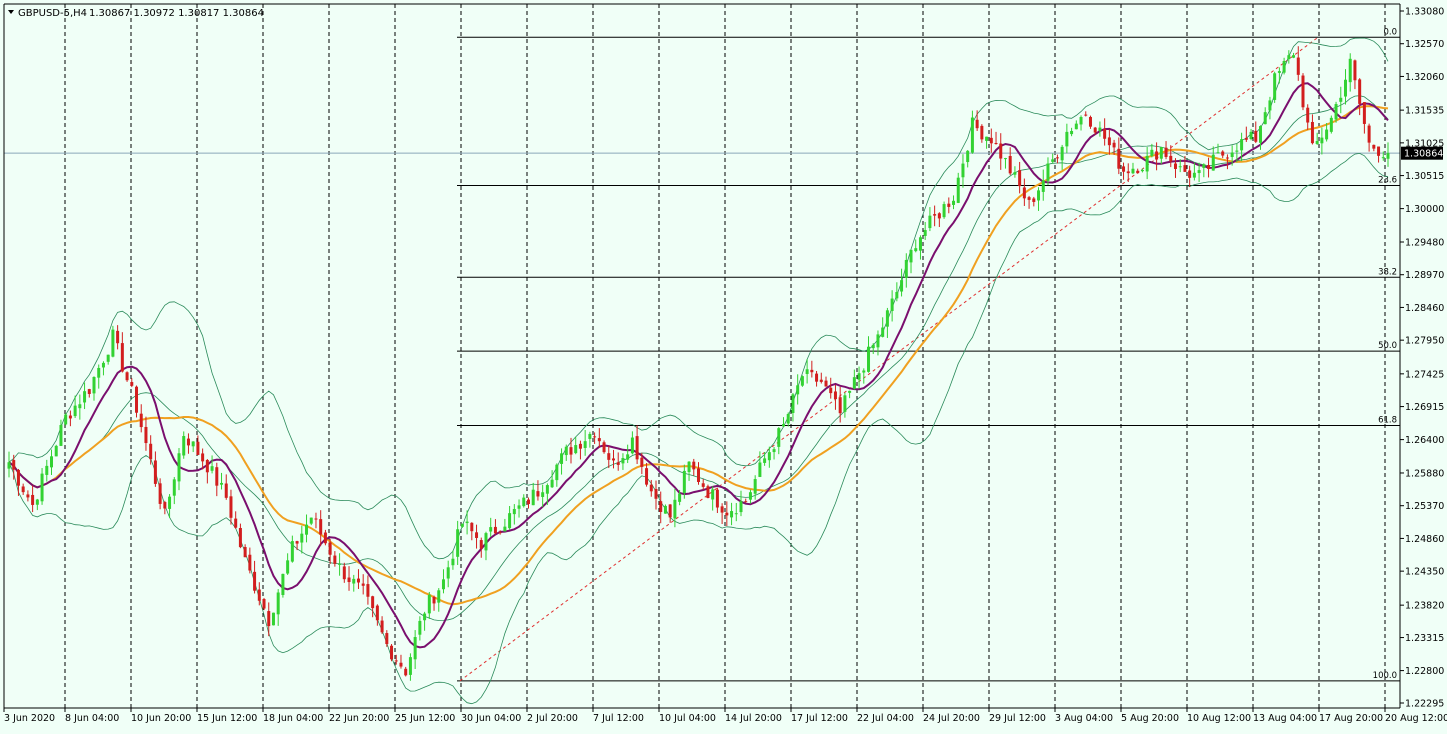  Describe the element at coordinates (1219, 718) in the screenshot. I see `time-tick-label: 10 Aug 12:00` at that location.